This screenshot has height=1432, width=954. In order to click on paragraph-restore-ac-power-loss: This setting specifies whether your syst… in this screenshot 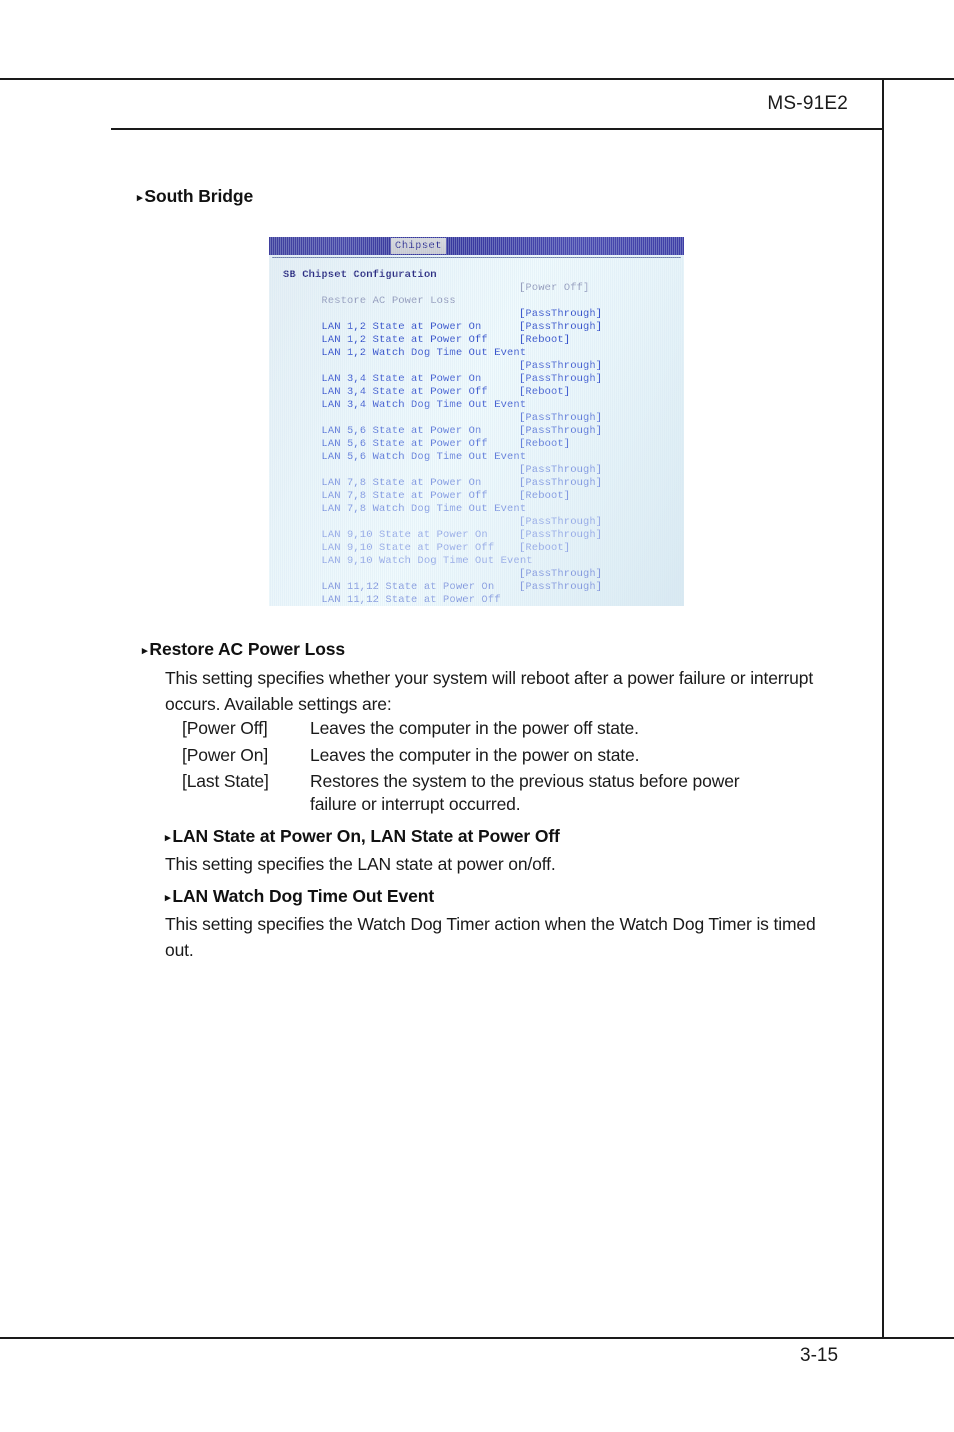, I will do `click(489, 691)`.